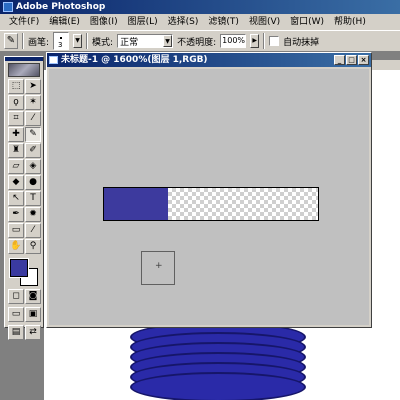 The image size is (400, 400). What do you see at coordinates (16, 314) in the screenshot?
I see `standard-screen-icon: ▭` at bounding box center [16, 314].